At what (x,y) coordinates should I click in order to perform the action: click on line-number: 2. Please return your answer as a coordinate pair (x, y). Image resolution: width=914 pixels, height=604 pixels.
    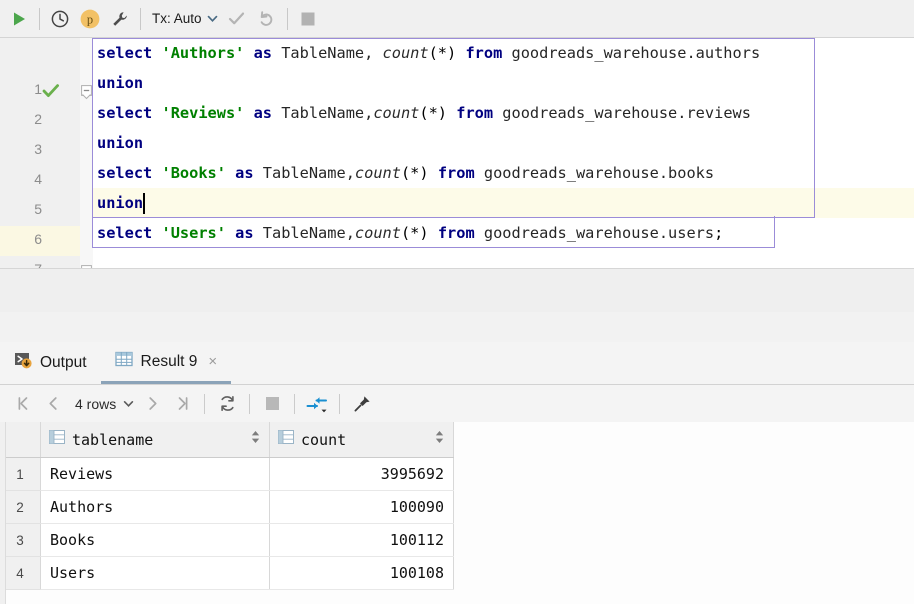
    Looking at the image, I should click on (38, 119).